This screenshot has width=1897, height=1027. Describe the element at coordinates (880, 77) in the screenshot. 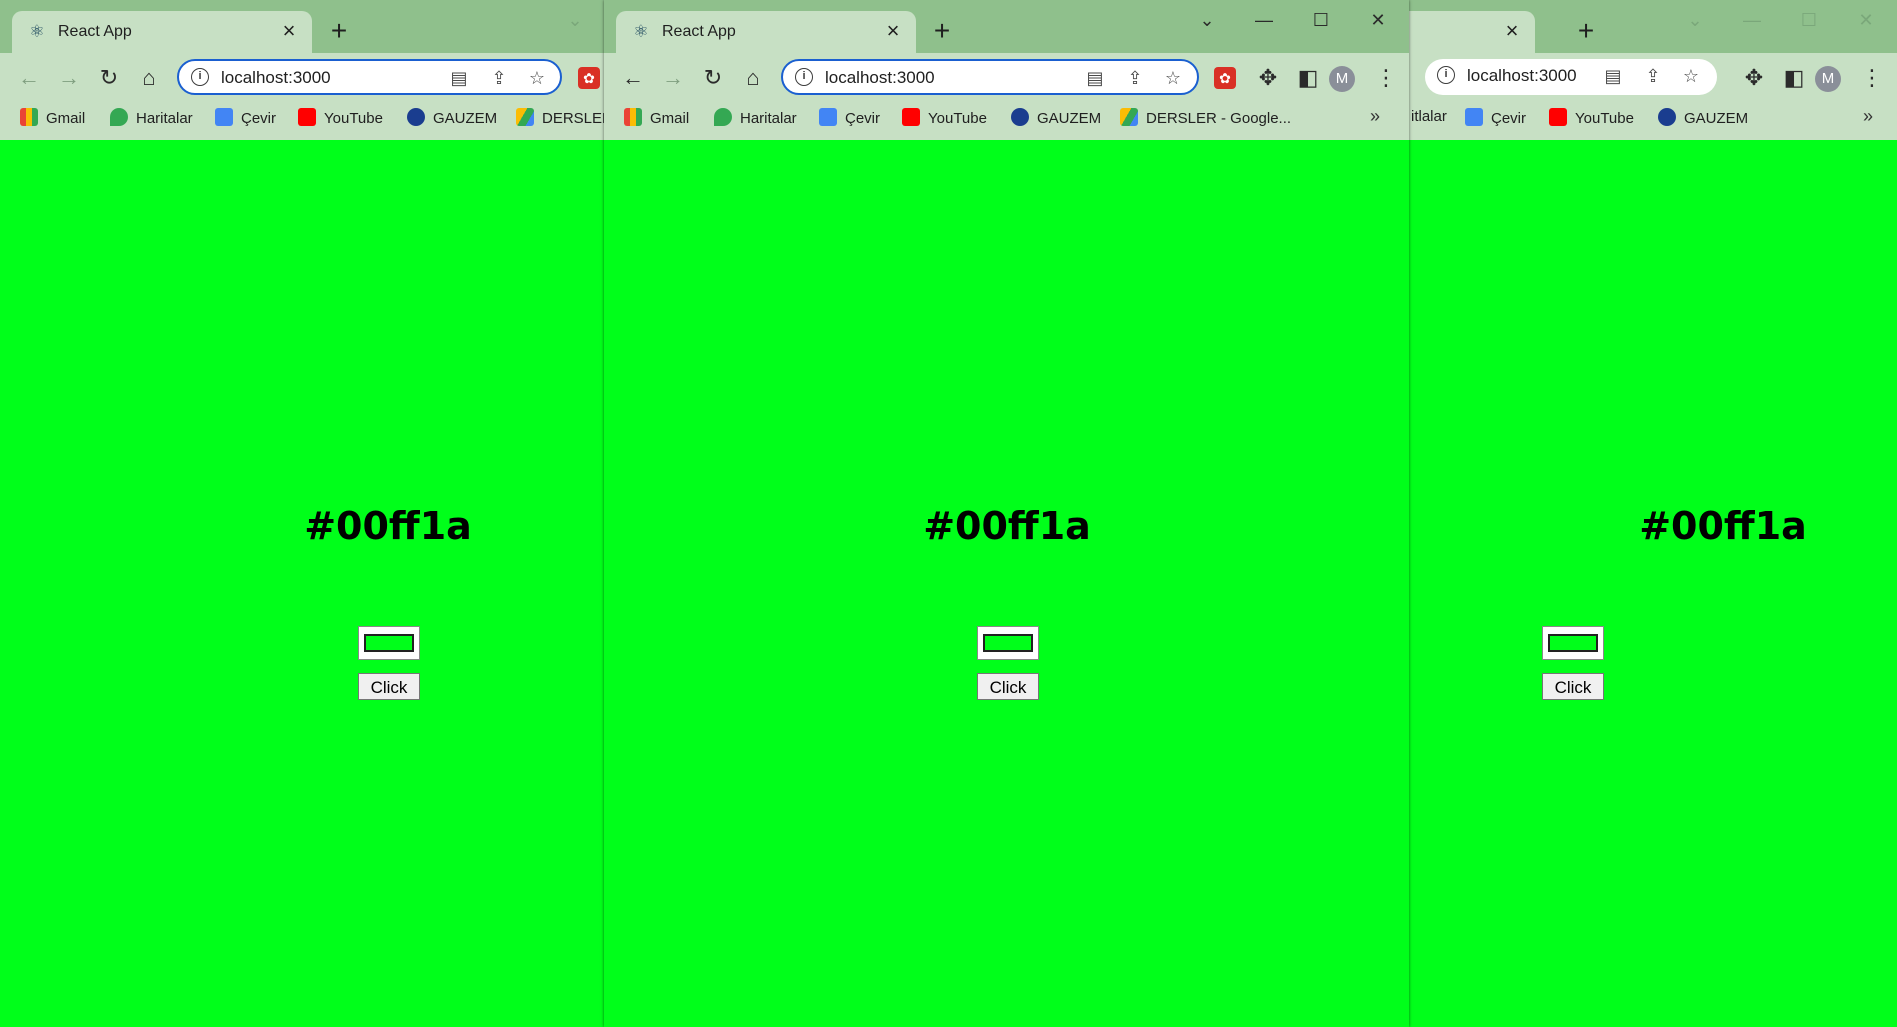

I see `url-text: localhost:3000` at that location.